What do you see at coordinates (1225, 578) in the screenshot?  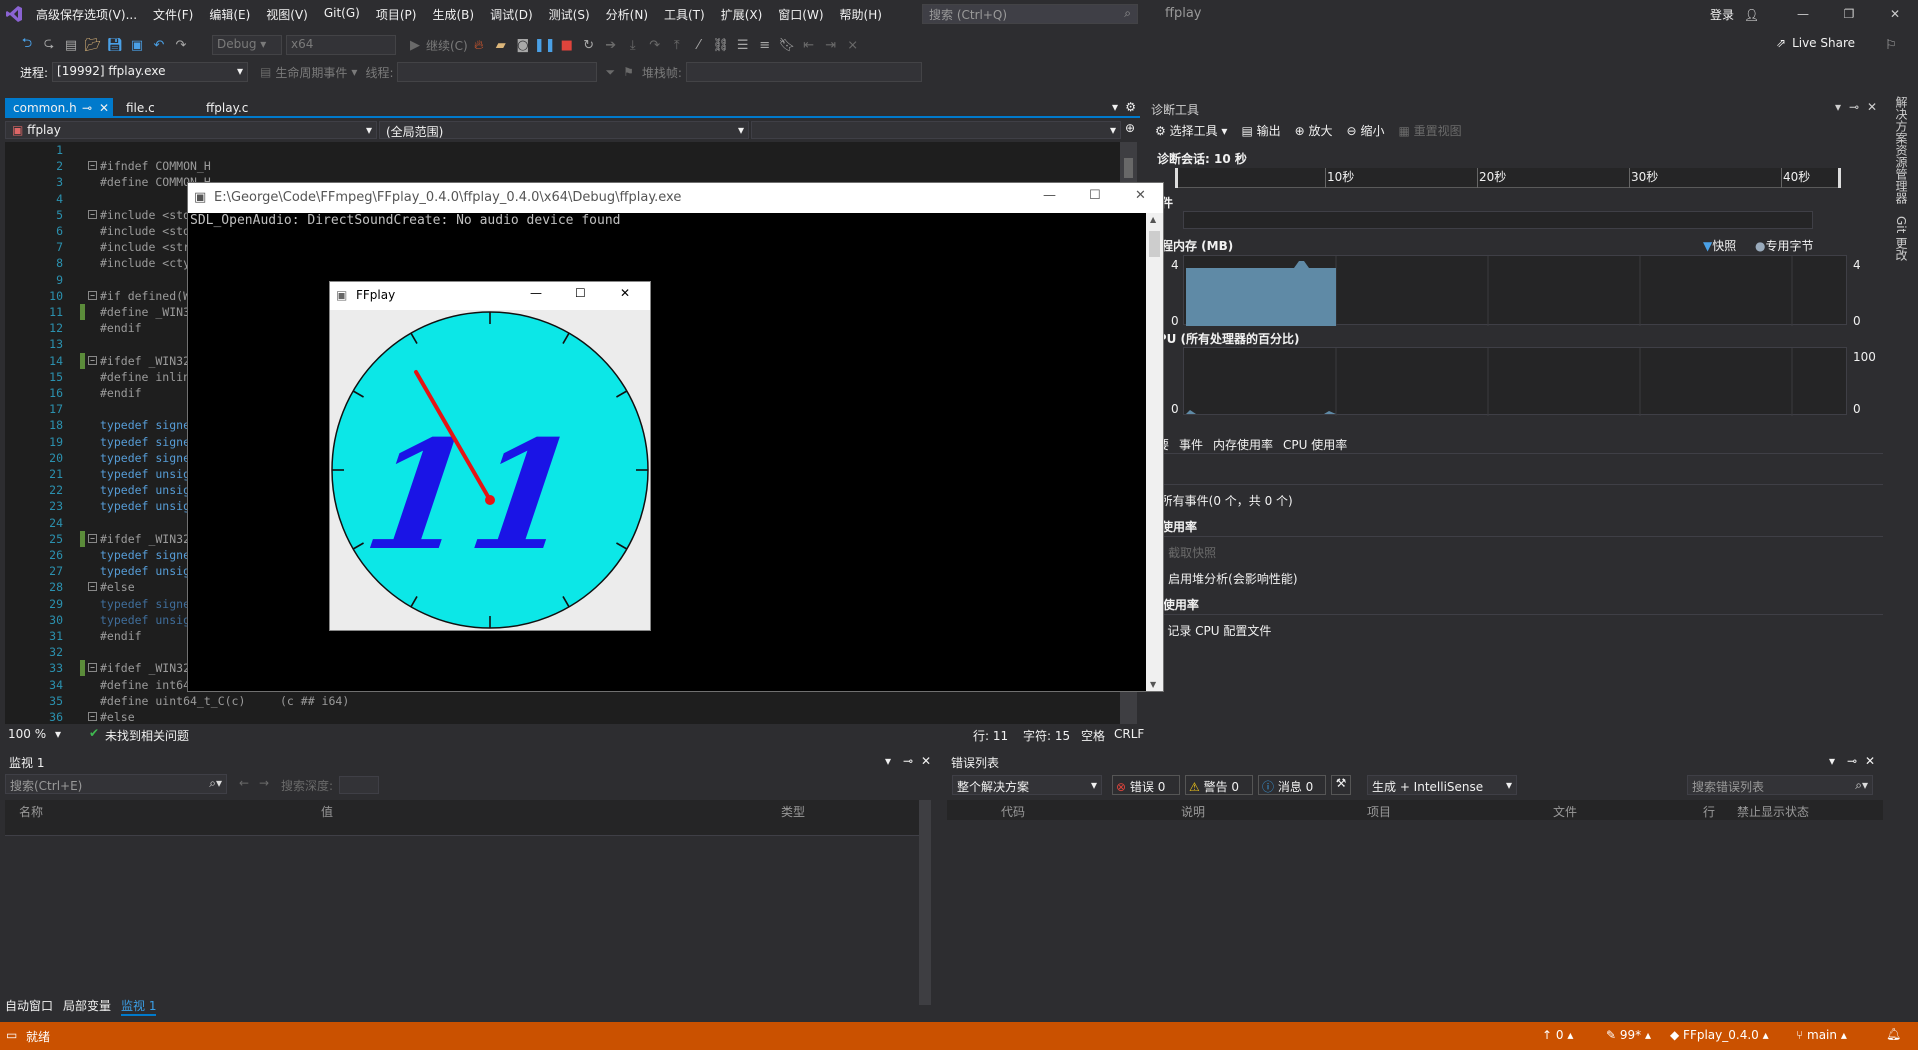 I see `heap-profiling-toggle: ▢ 启用堆分析(会影响性能)` at bounding box center [1225, 578].